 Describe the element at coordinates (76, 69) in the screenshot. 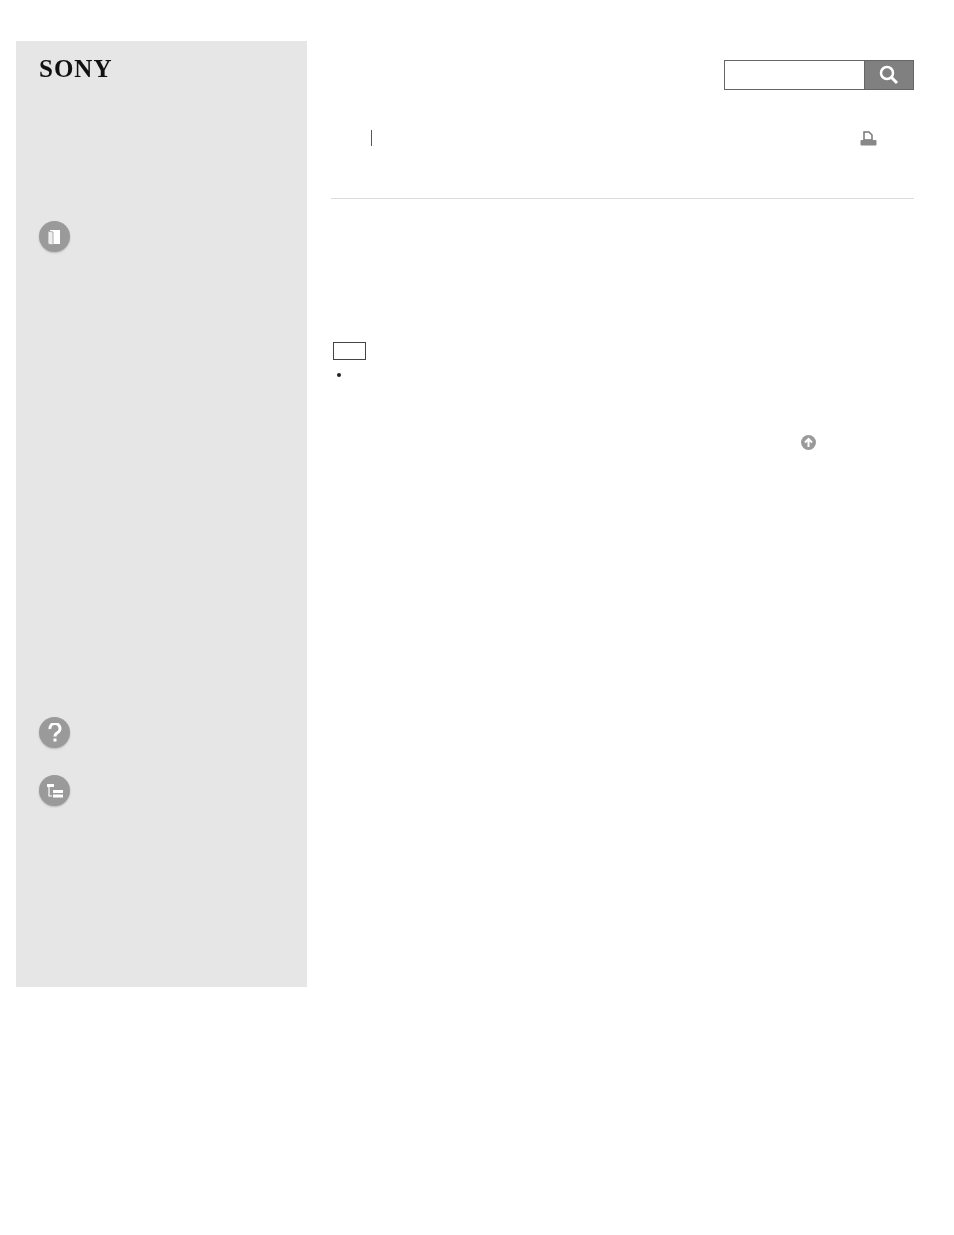

I see `brand-logo: SONY` at that location.